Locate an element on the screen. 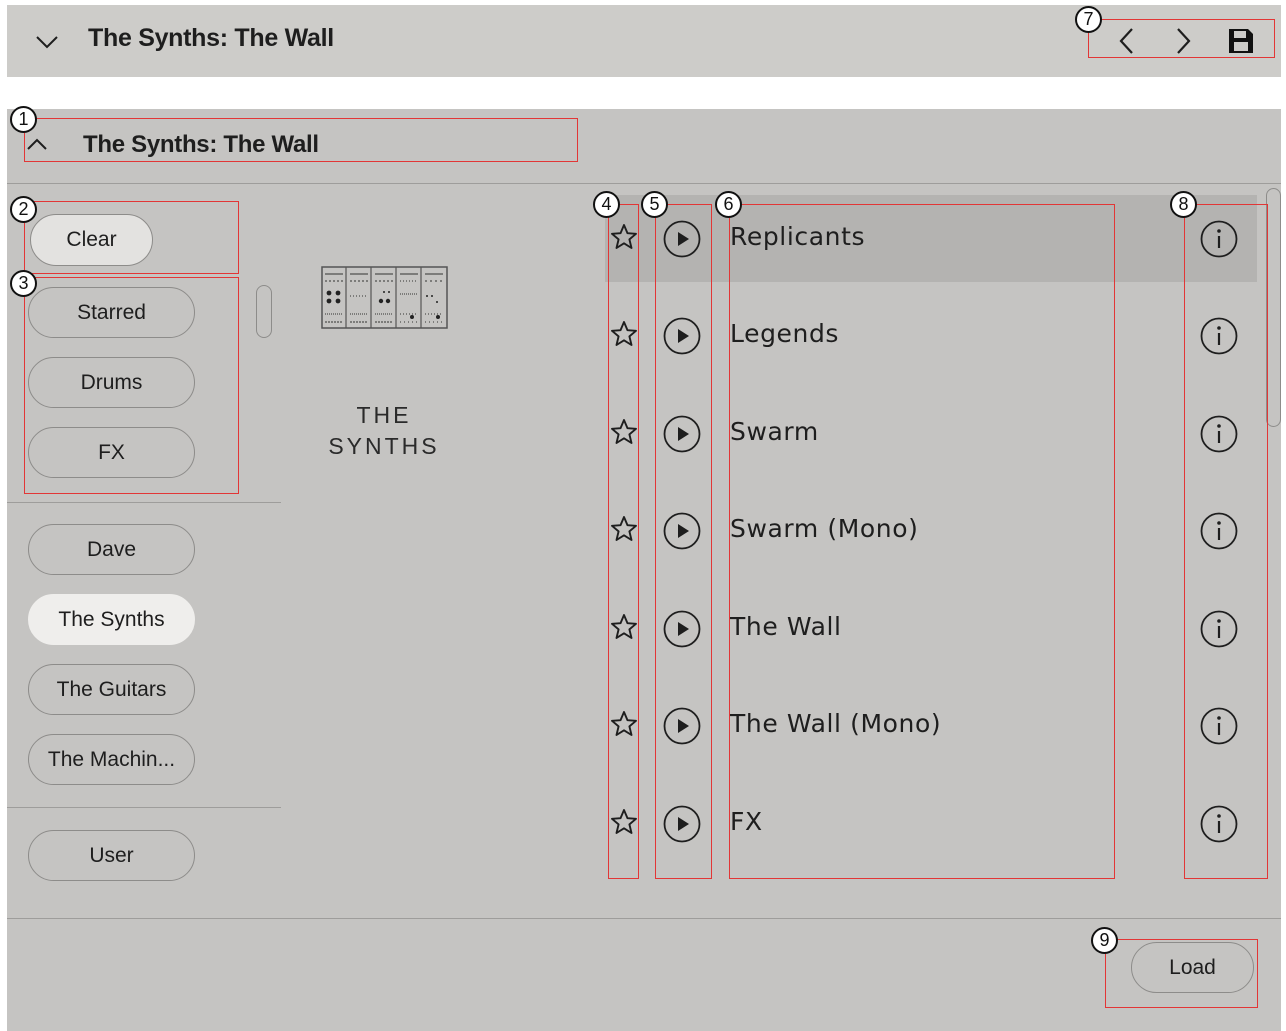  annotation-badge: 7 is located at coordinates (1088, 19).